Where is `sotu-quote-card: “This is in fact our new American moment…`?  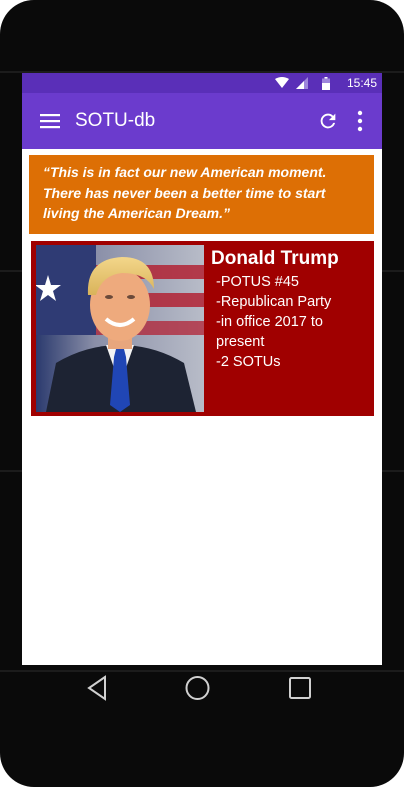 sotu-quote-card: “This is in fact our new American moment… is located at coordinates (201, 194).